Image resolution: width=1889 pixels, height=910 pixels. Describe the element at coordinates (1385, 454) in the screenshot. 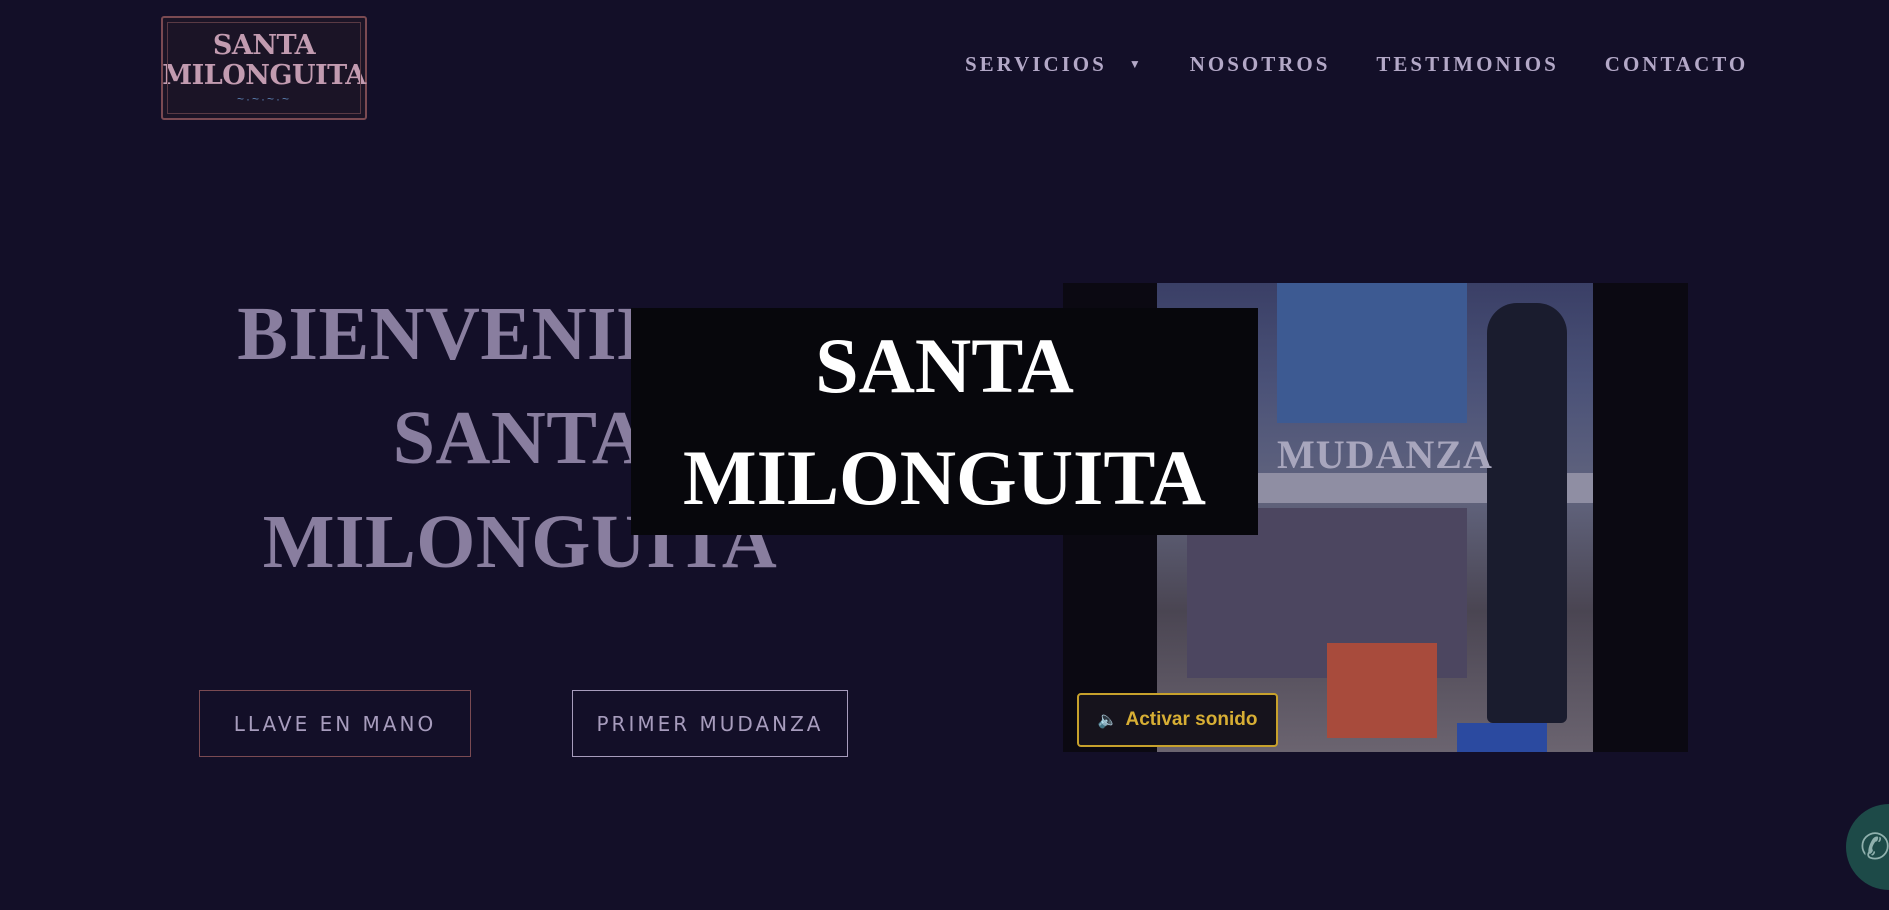

I see `video-caption: MUDANZA` at that location.